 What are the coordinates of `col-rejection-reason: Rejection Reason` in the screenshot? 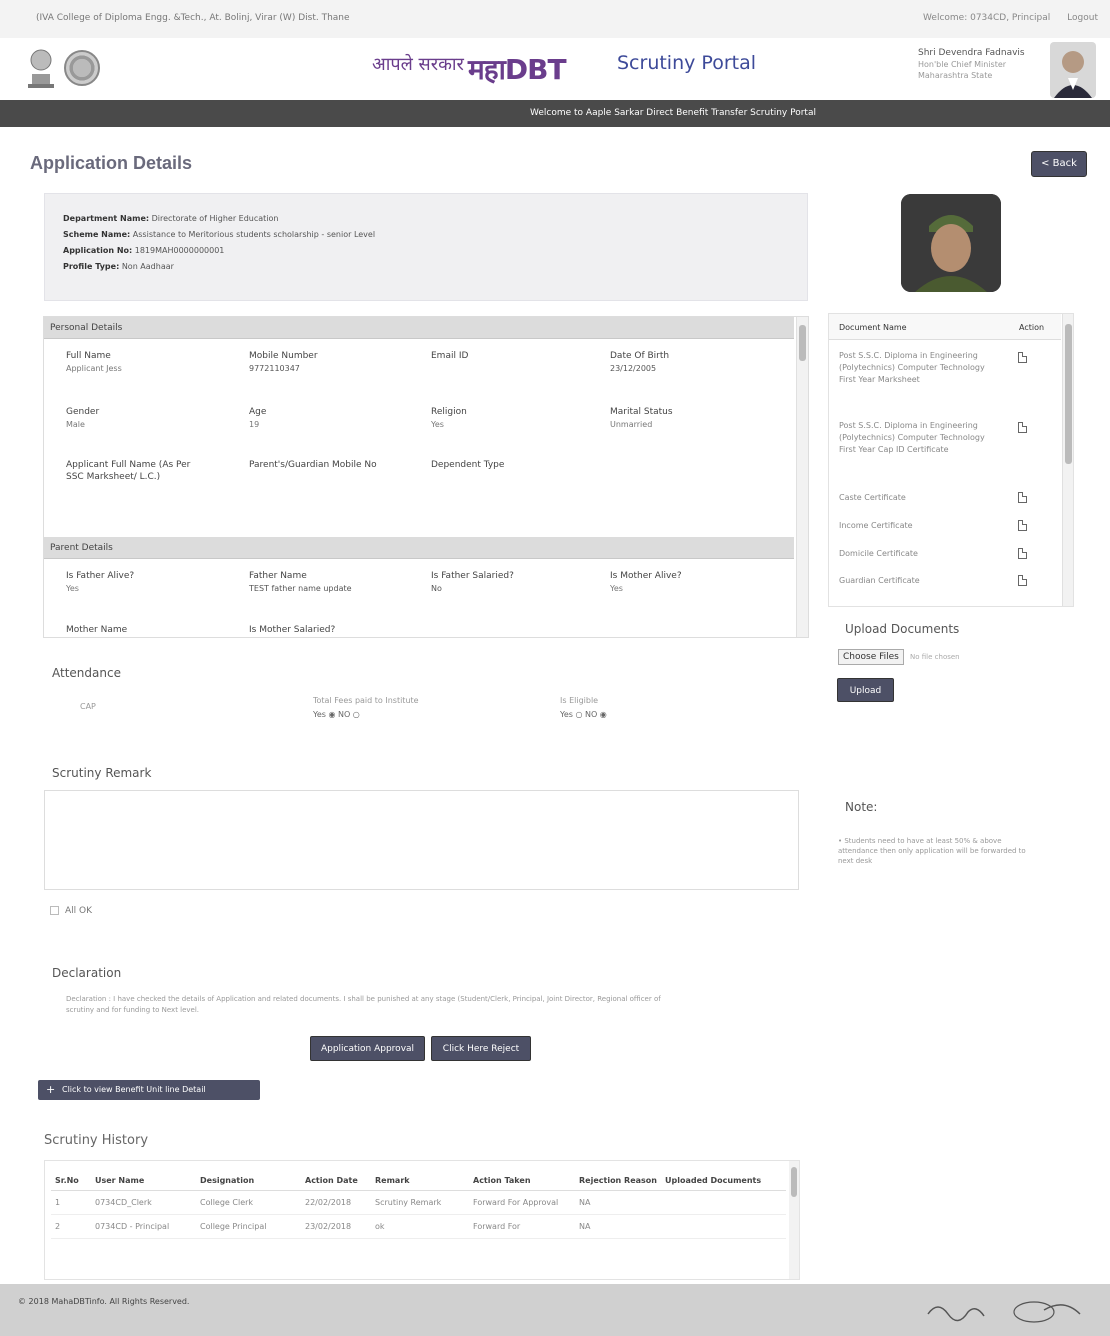 It's located at (618, 1181).